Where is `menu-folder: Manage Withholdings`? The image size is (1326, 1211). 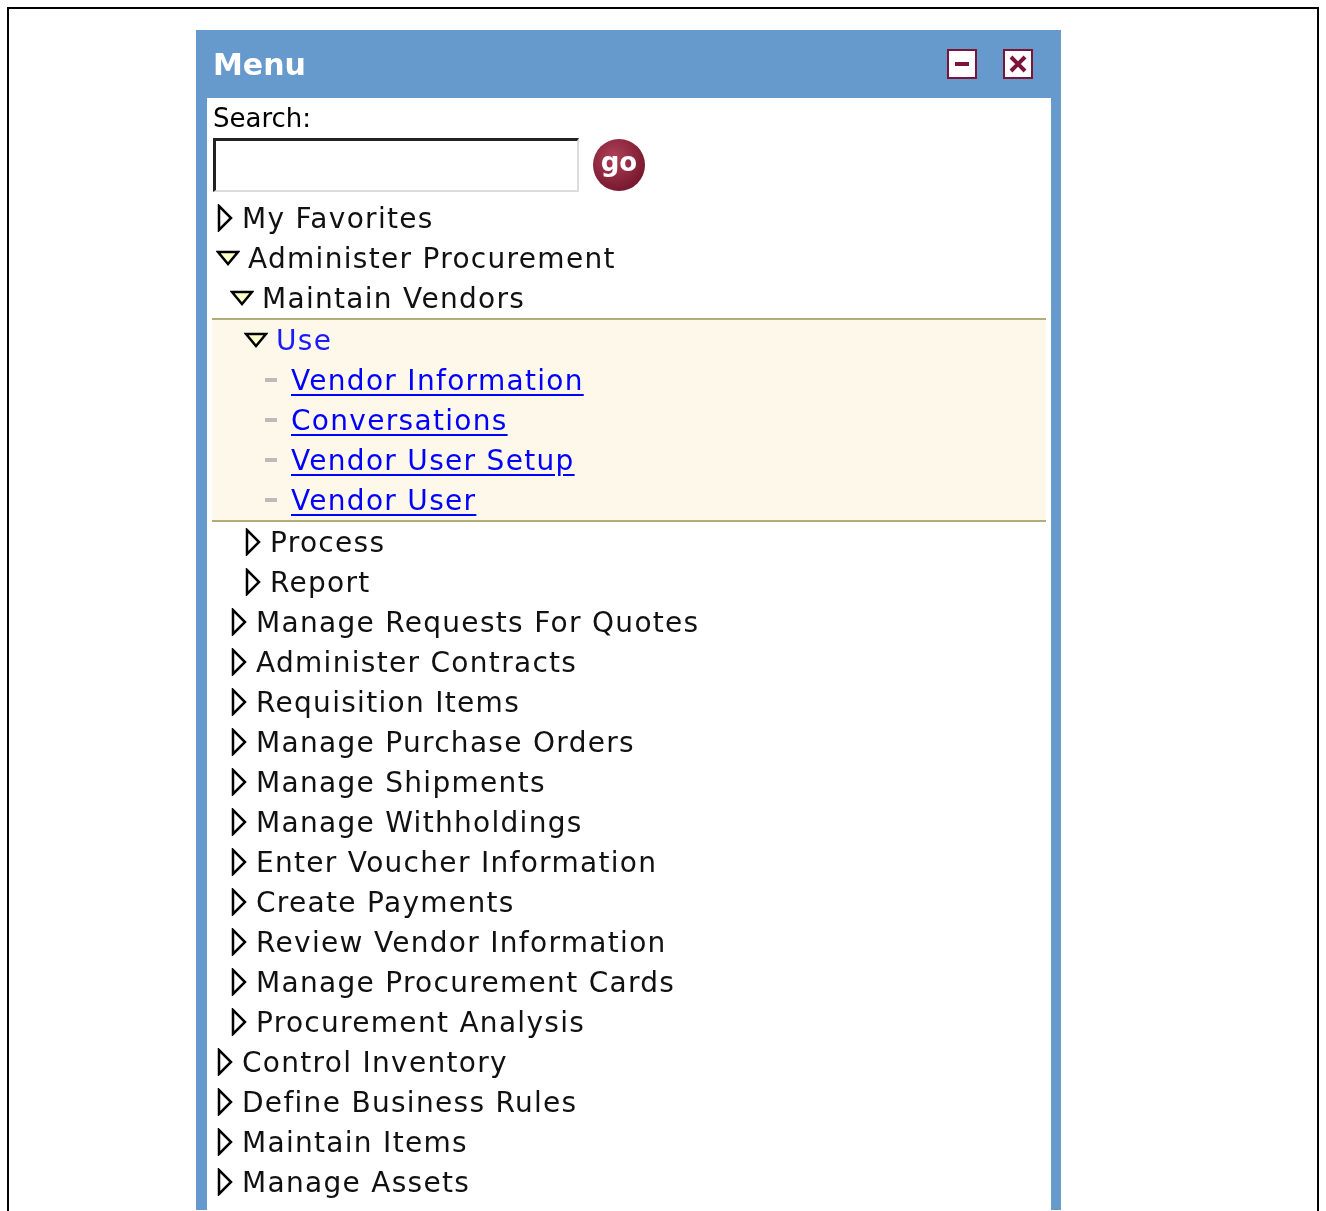
menu-folder: Manage Withholdings is located at coordinates (419, 822).